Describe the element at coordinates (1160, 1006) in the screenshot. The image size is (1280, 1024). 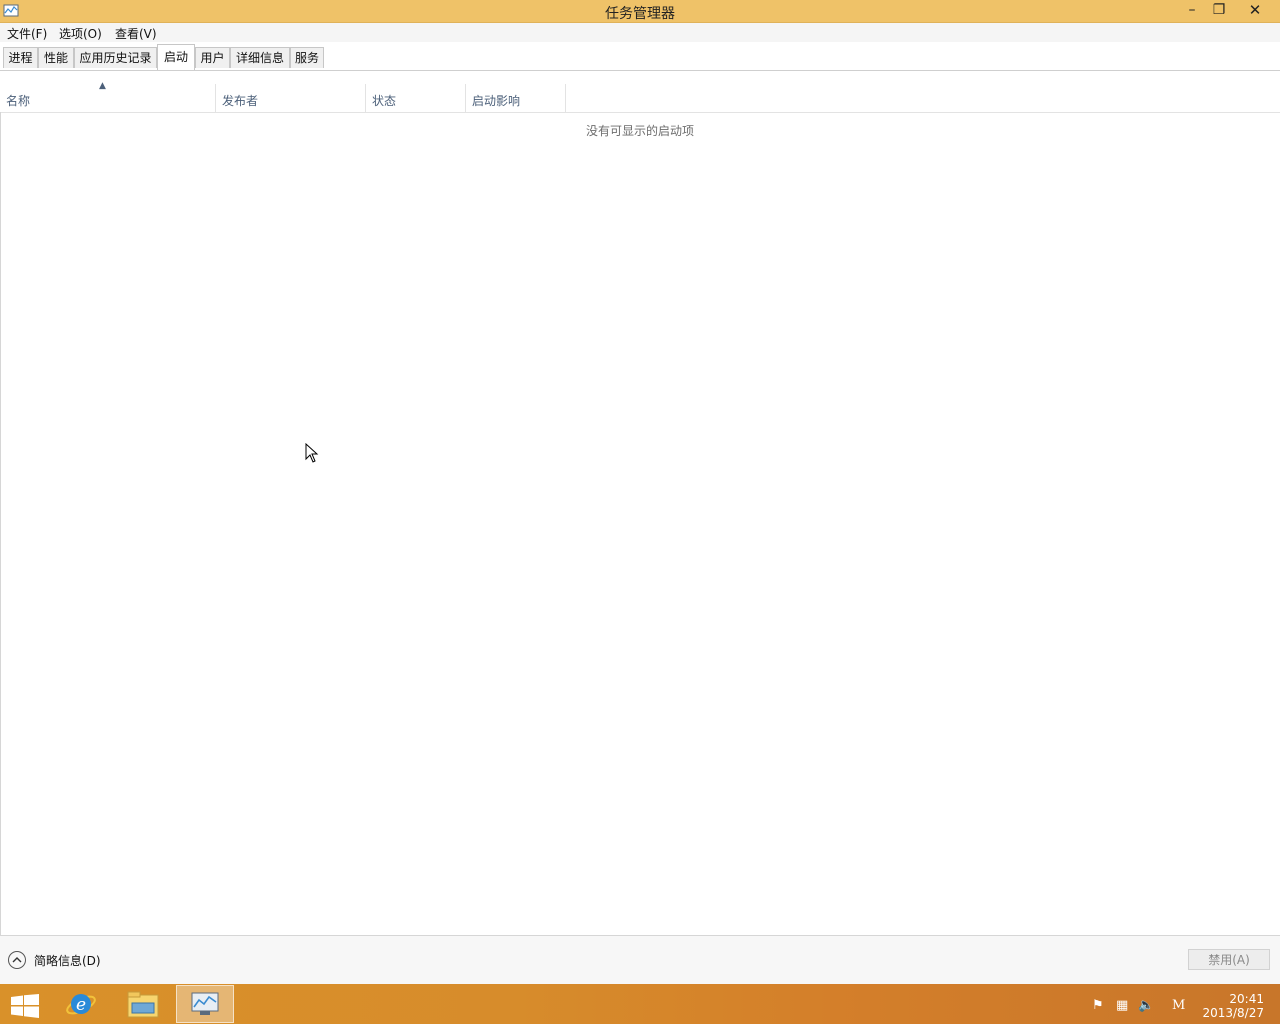
I see `system-tray: ⚑ ▦ 🔈 M 20:41 2013/8/27` at that location.